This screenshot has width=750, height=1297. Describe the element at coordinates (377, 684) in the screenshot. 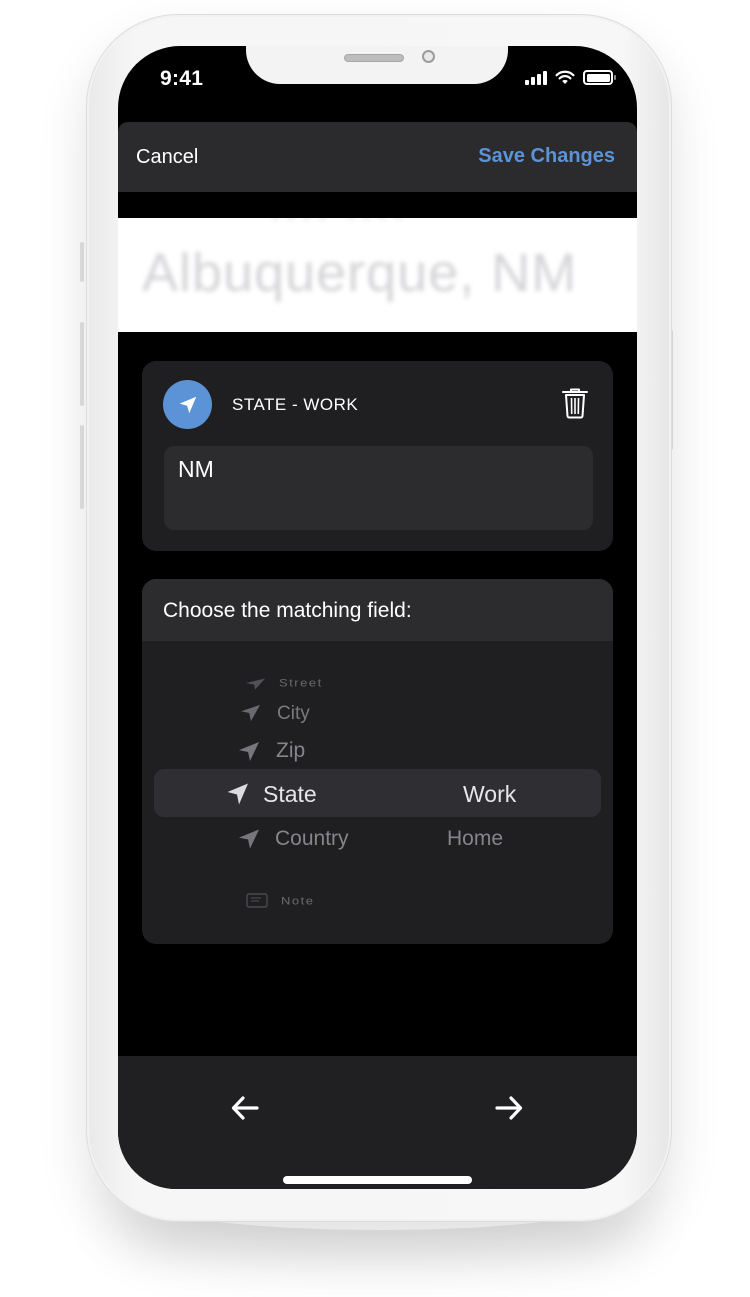

I see `picker-row-street: Street` at that location.